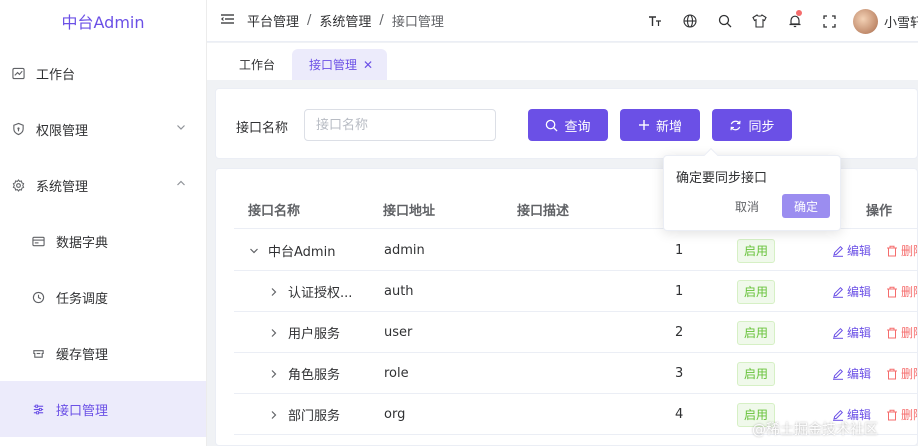 The height and width of the screenshot is (446, 918). I want to click on cancel-button: 取消, so click(747, 206).